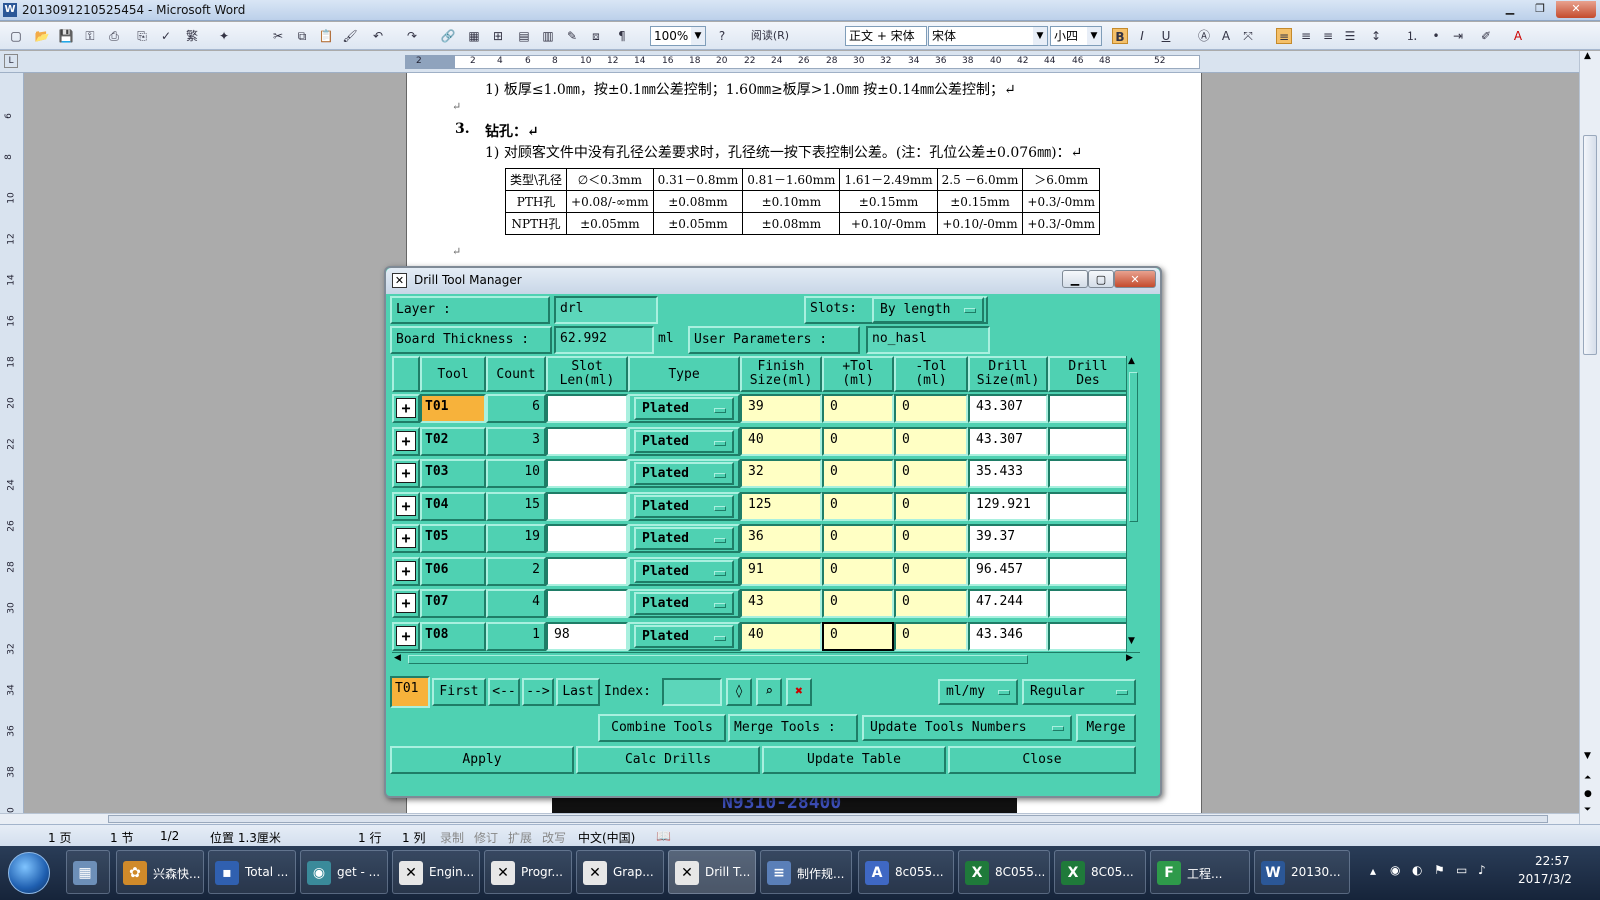 The height and width of the screenshot is (900, 1600). Describe the element at coordinates (622, 36) in the screenshot. I see `show-hide-icon: ¶` at that location.